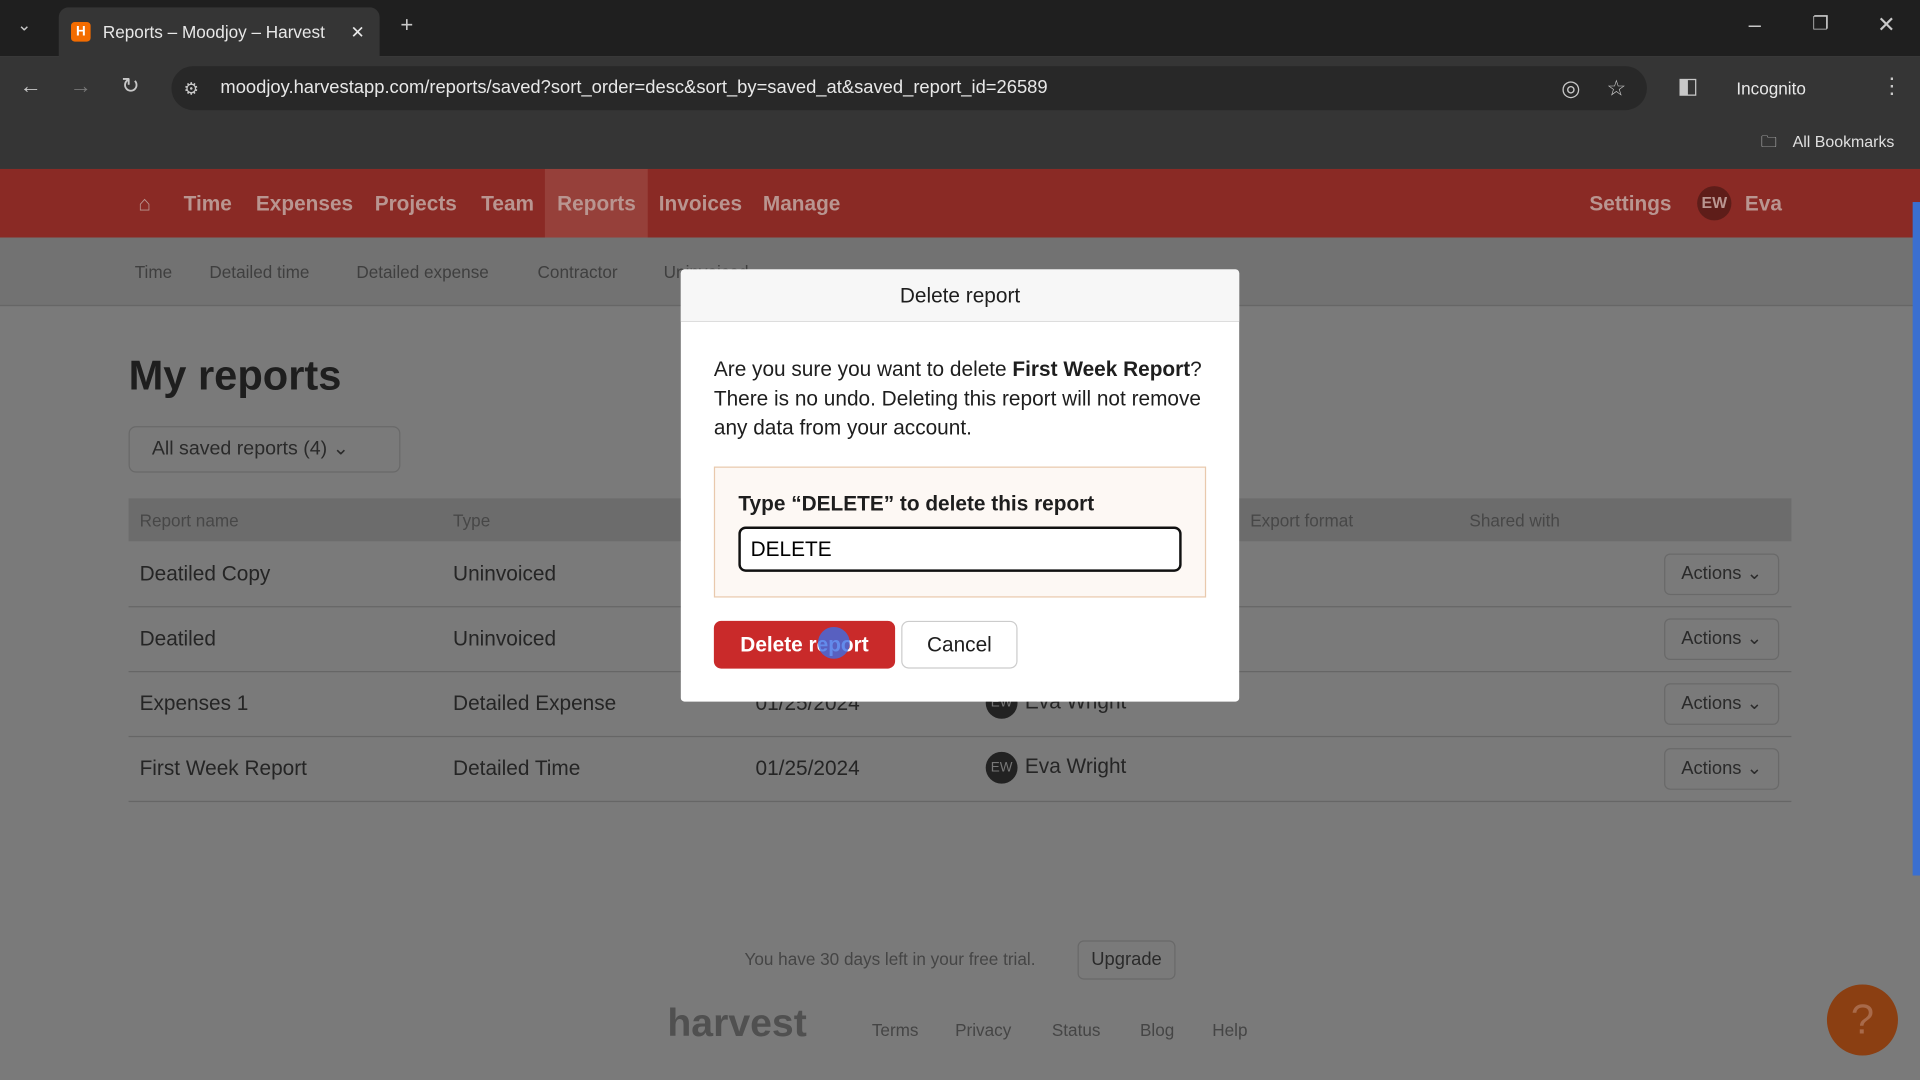  I want to click on subnav-detailed-expense: Detailed expense, so click(422, 272).